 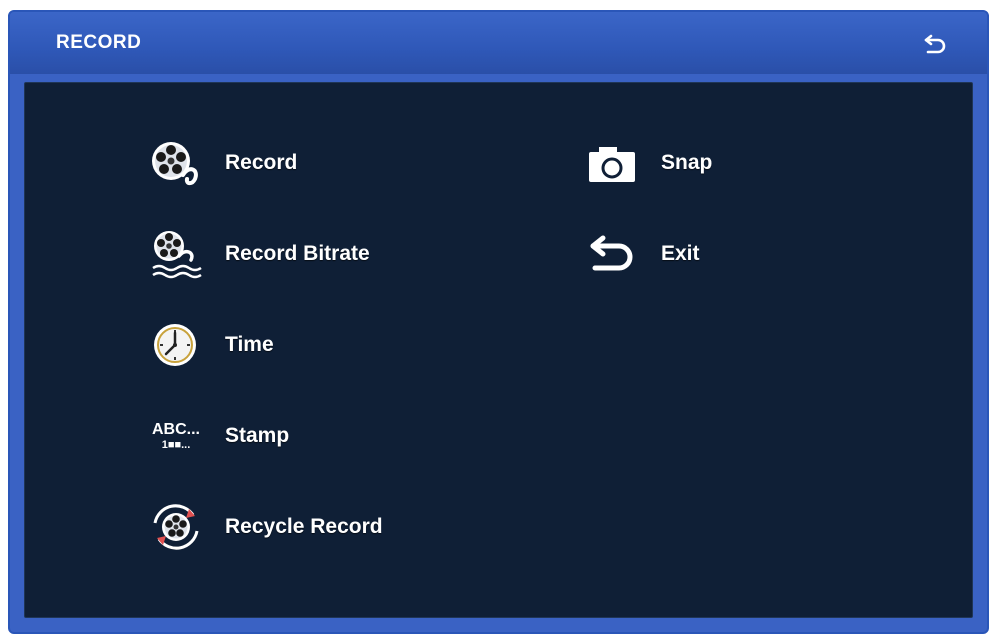 I want to click on menu-item-label: Record, so click(x=261, y=162).